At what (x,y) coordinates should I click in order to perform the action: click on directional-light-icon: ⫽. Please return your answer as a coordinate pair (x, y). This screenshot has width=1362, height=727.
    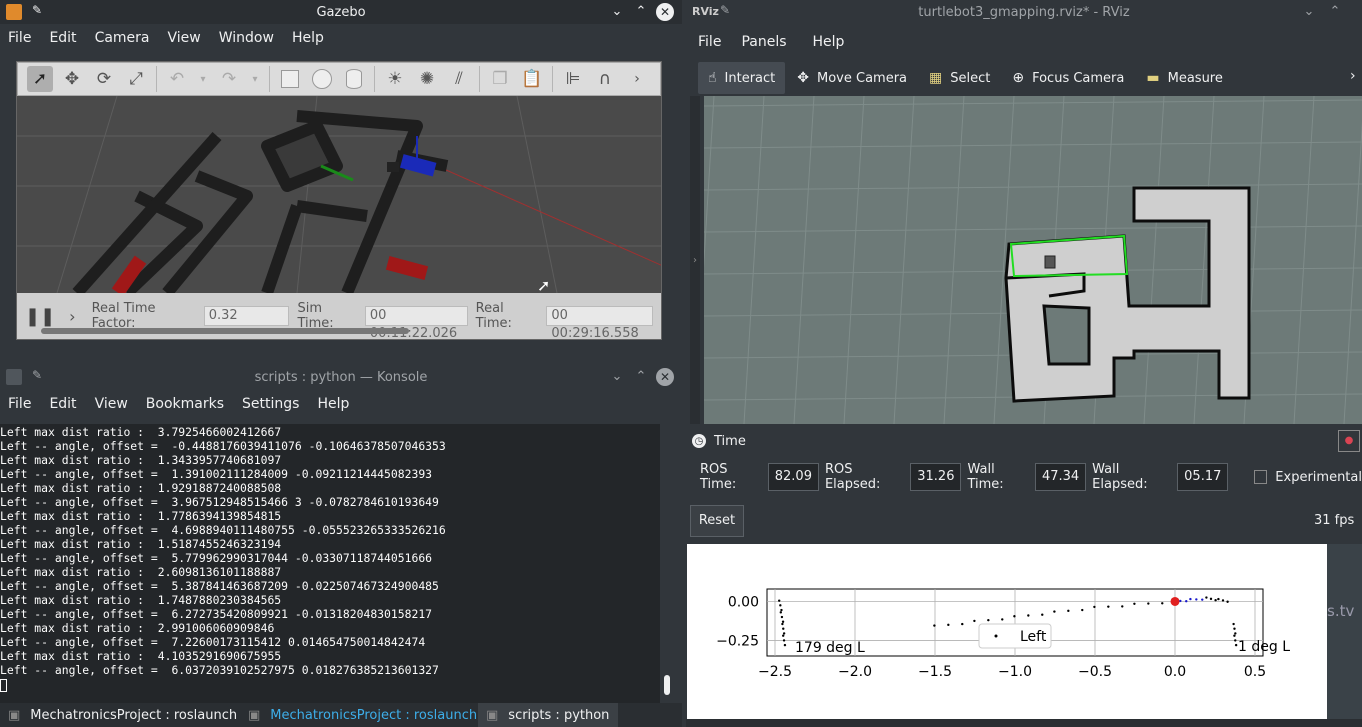
    Looking at the image, I should click on (459, 79).